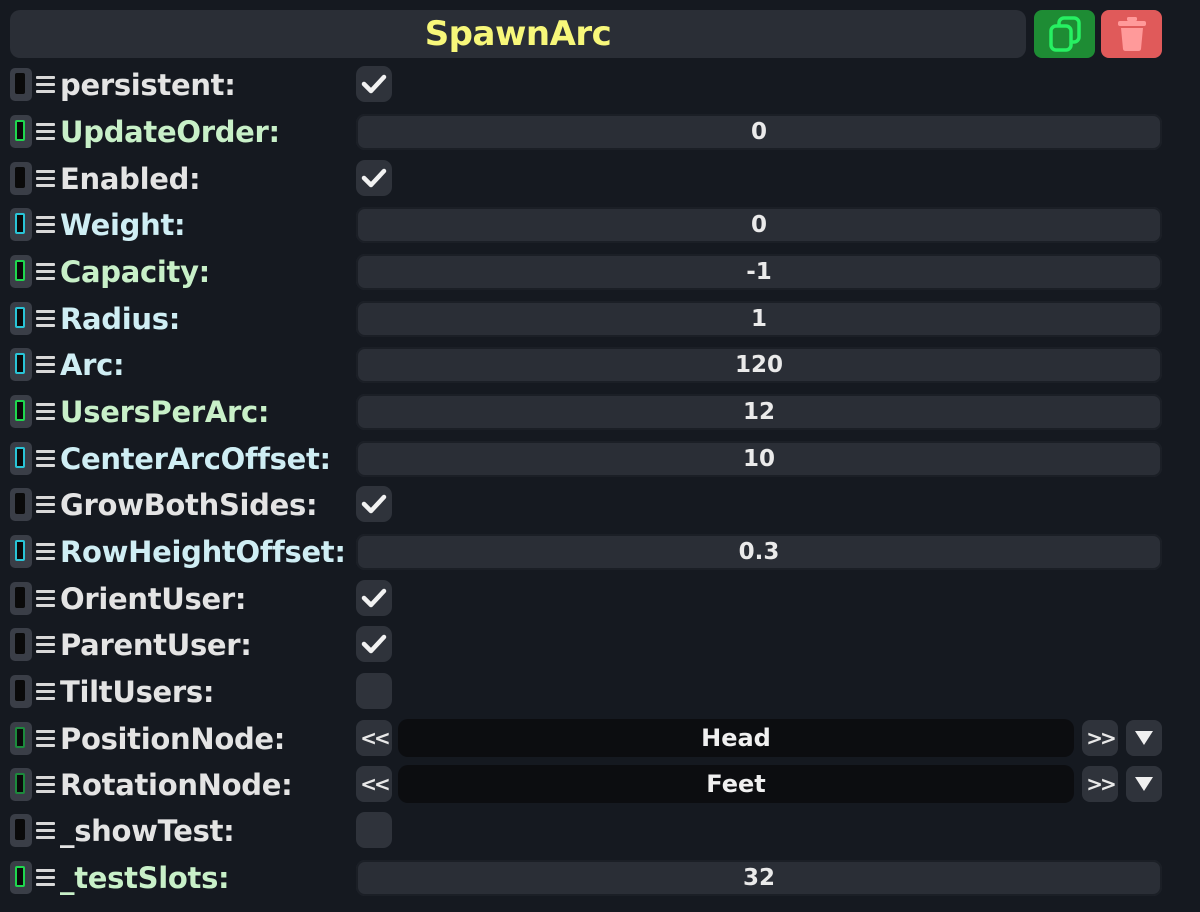  What do you see at coordinates (195, 459) in the screenshot?
I see `field-label: CenterArcOffset:` at bounding box center [195, 459].